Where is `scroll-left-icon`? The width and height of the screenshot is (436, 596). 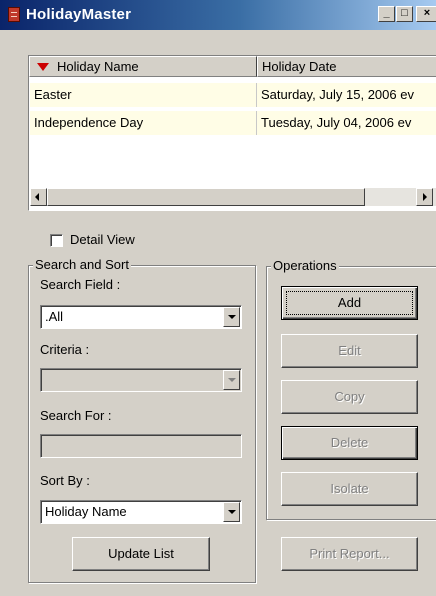 scroll-left-icon is located at coordinates (38, 197).